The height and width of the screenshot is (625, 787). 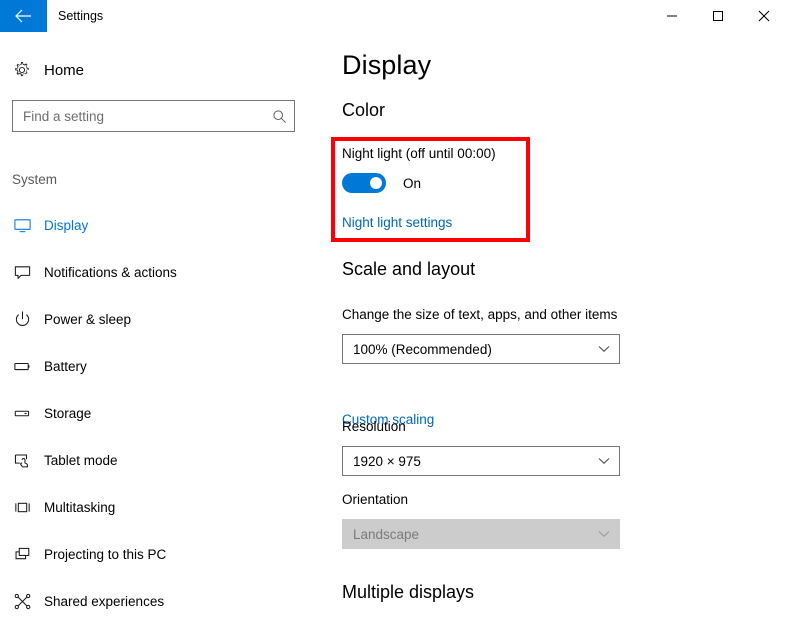 I want to click on night-light-toggle-row: On, so click(x=381, y=183).